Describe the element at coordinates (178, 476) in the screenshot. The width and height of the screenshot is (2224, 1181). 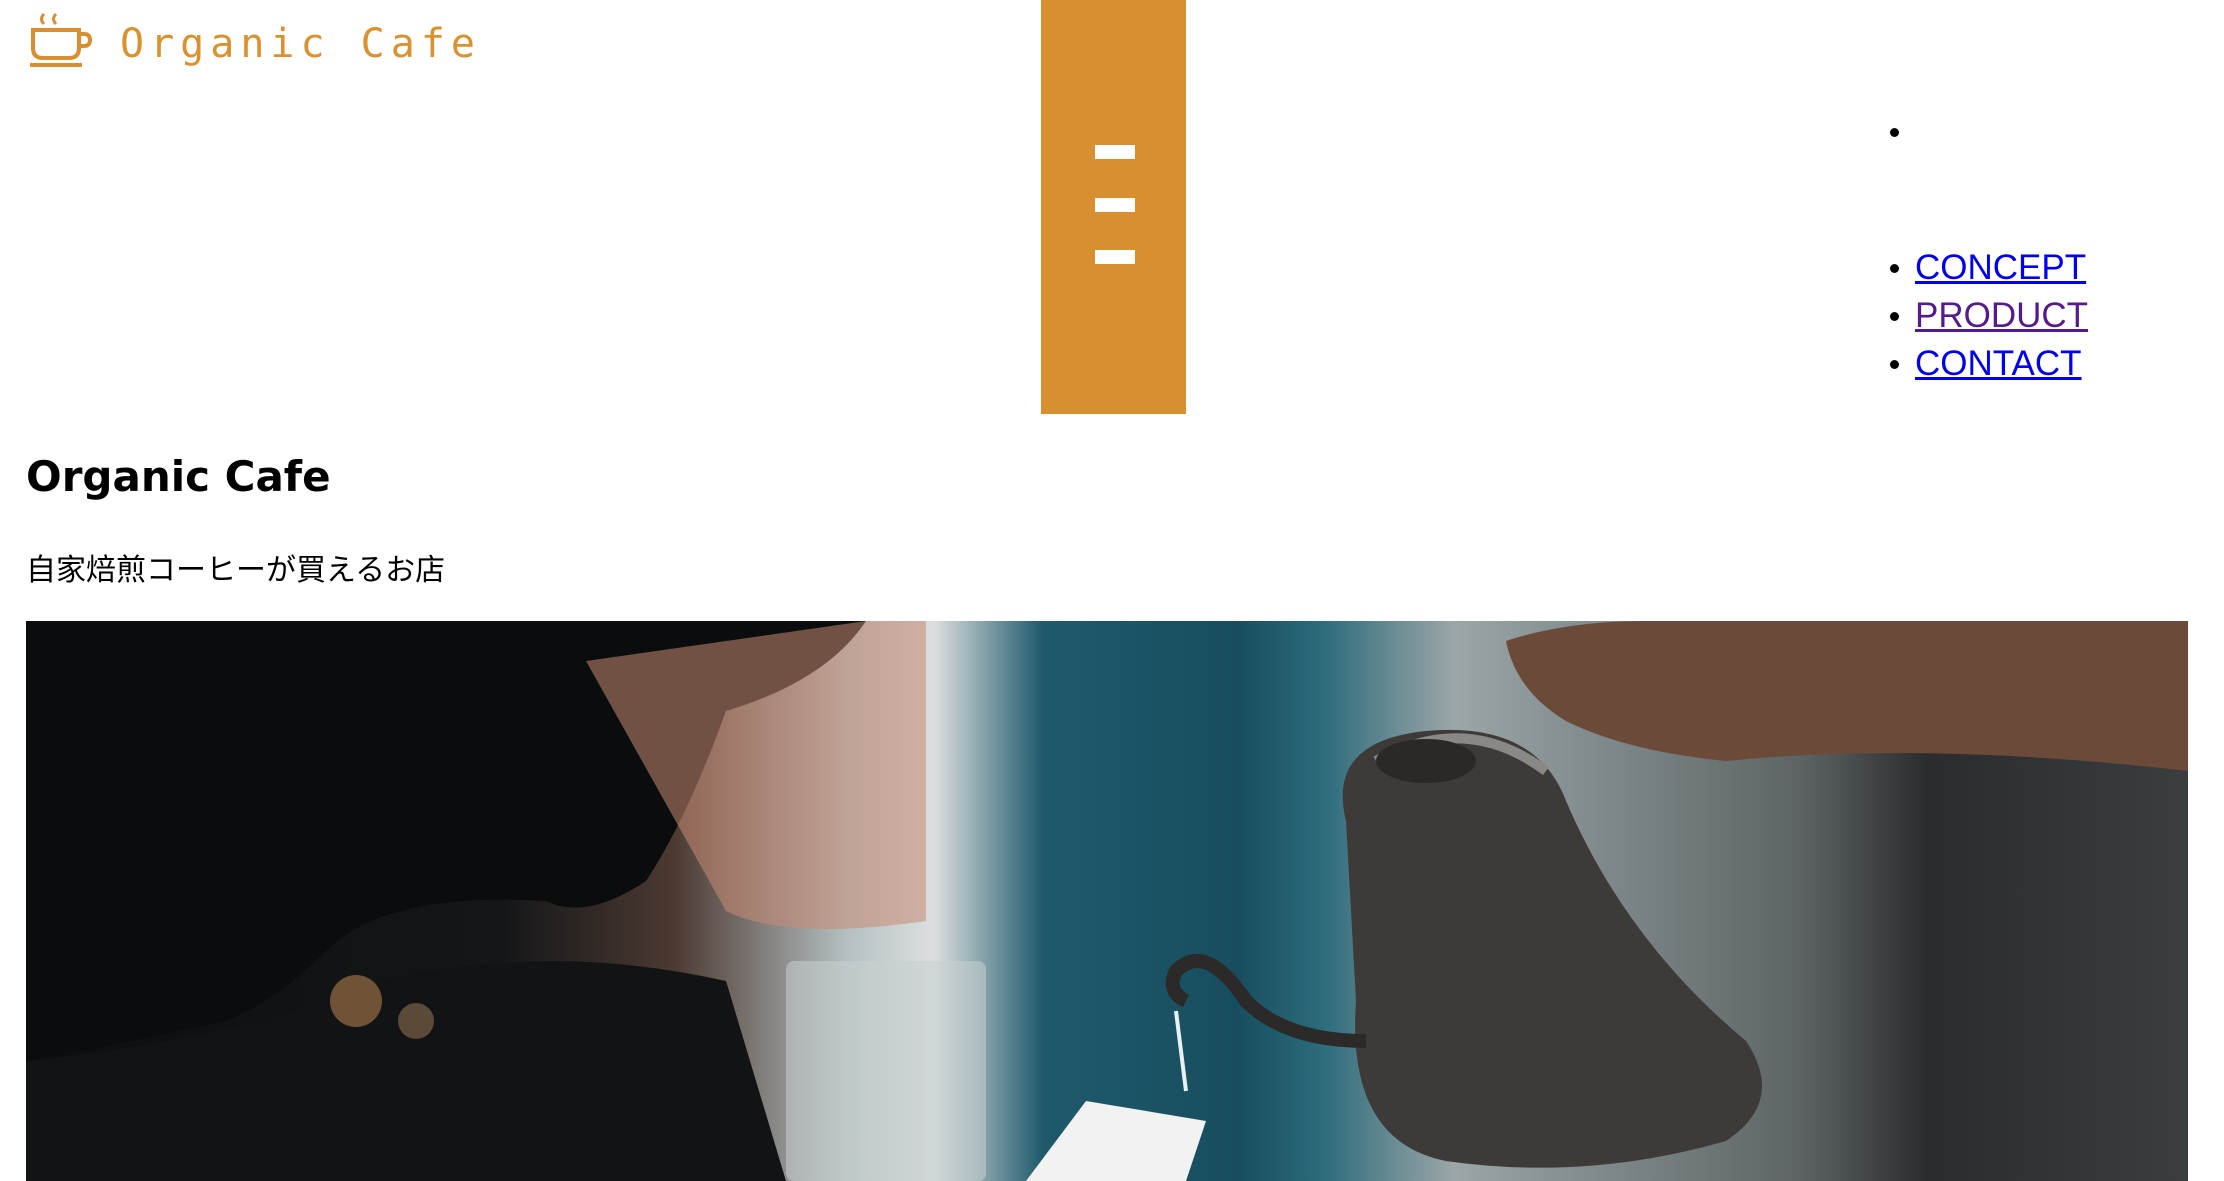
I see `page-title: Organic Cafe` at that location.